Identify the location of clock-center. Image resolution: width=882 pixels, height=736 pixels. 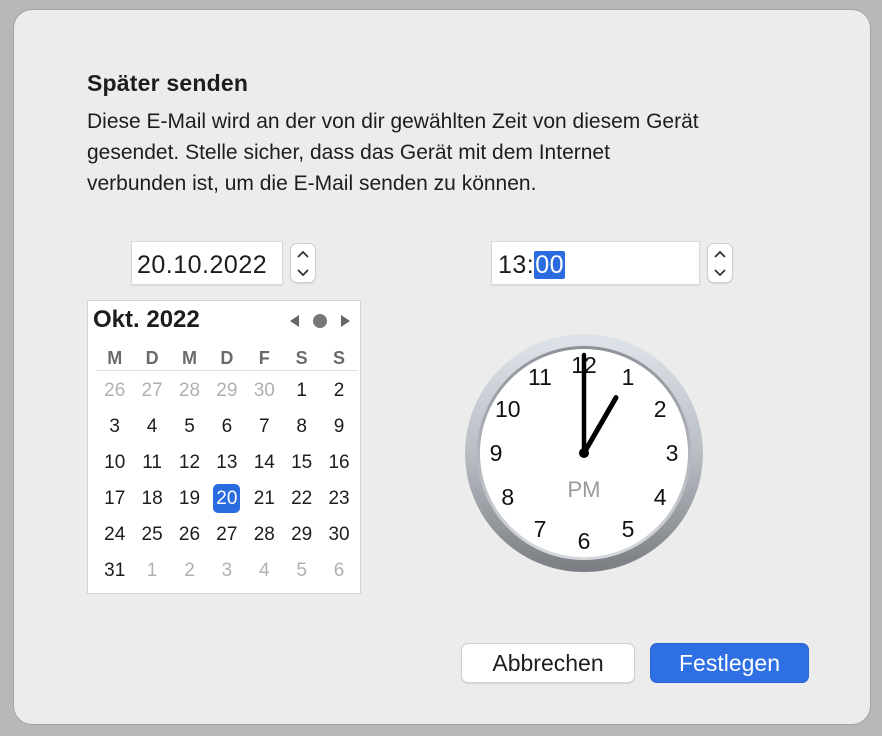
(584, 453).